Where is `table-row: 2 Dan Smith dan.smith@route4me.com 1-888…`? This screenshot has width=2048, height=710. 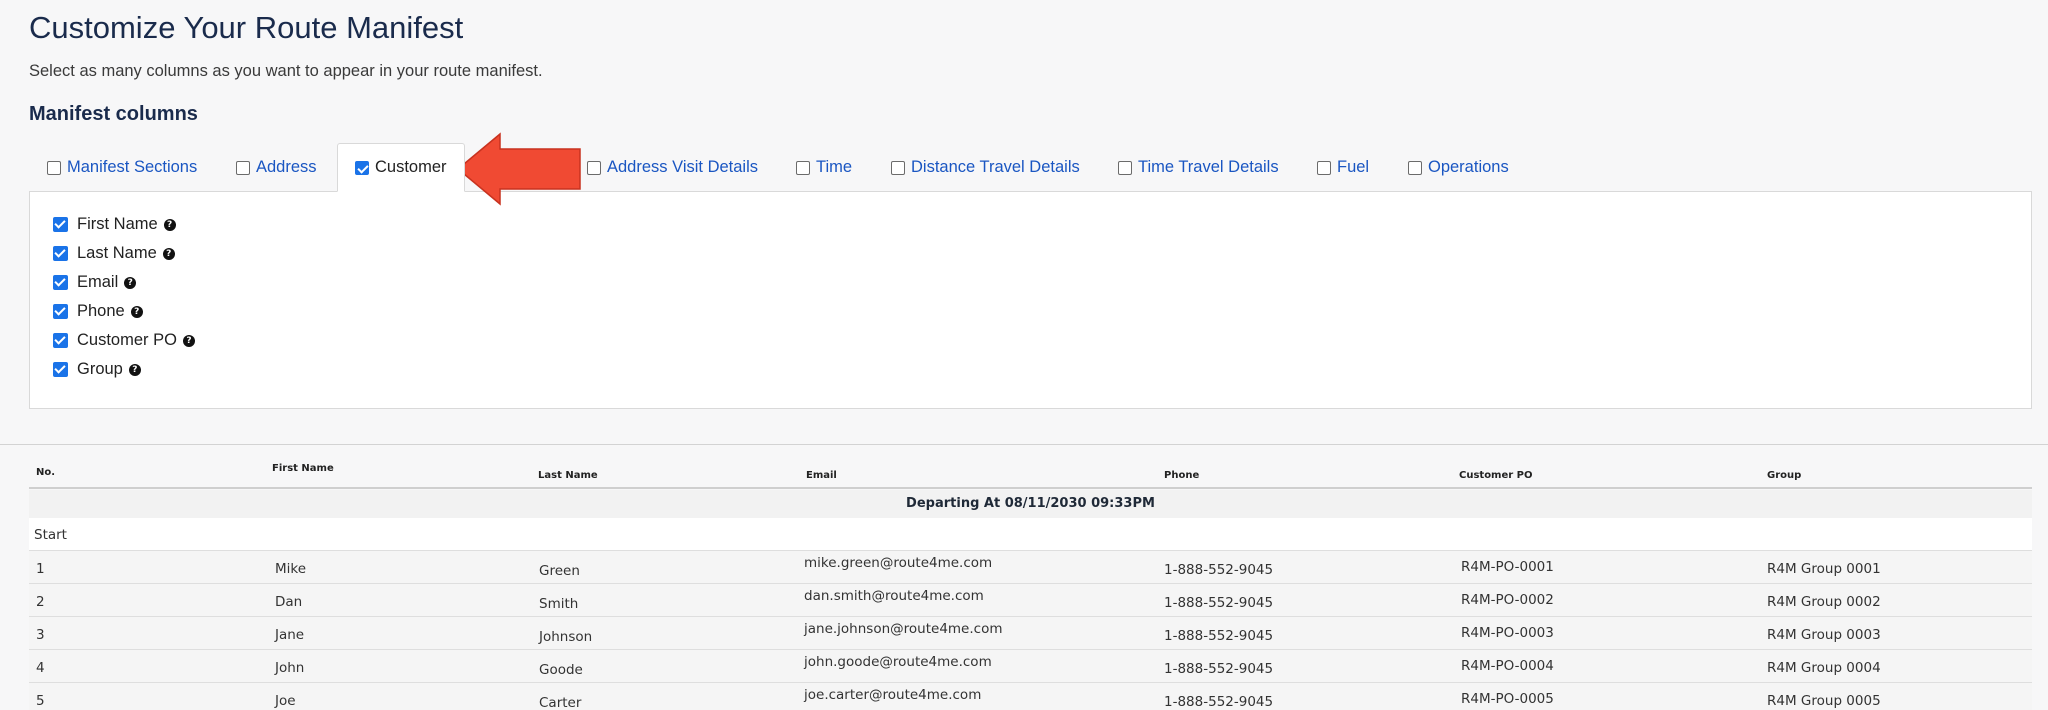 table-row: 2 Dan Smith dan.smith@route4me.com 1-888… is located at coordinates (1030, 600).